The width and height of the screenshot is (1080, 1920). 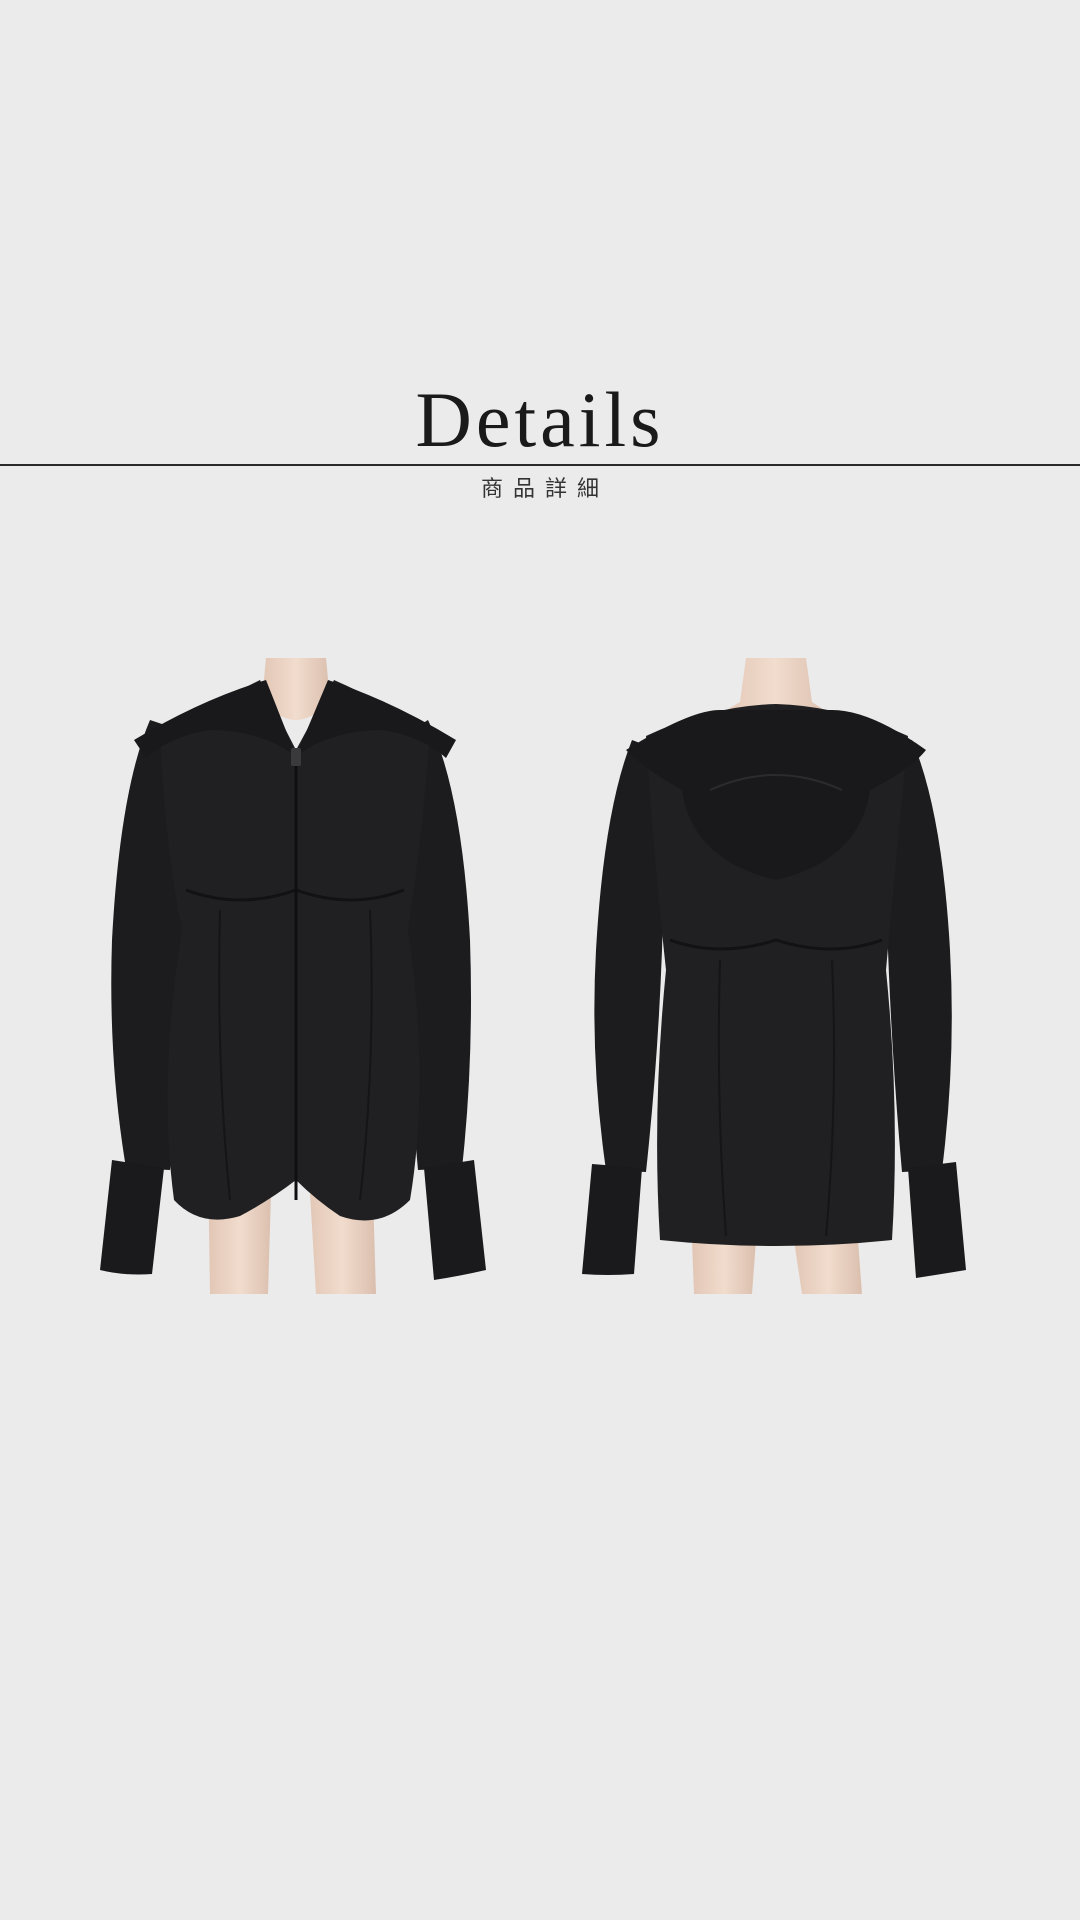 What do you see at coordinates (780, 970) in the screenshot?
I see `garment-back-image` at bounding box center [780, 970].